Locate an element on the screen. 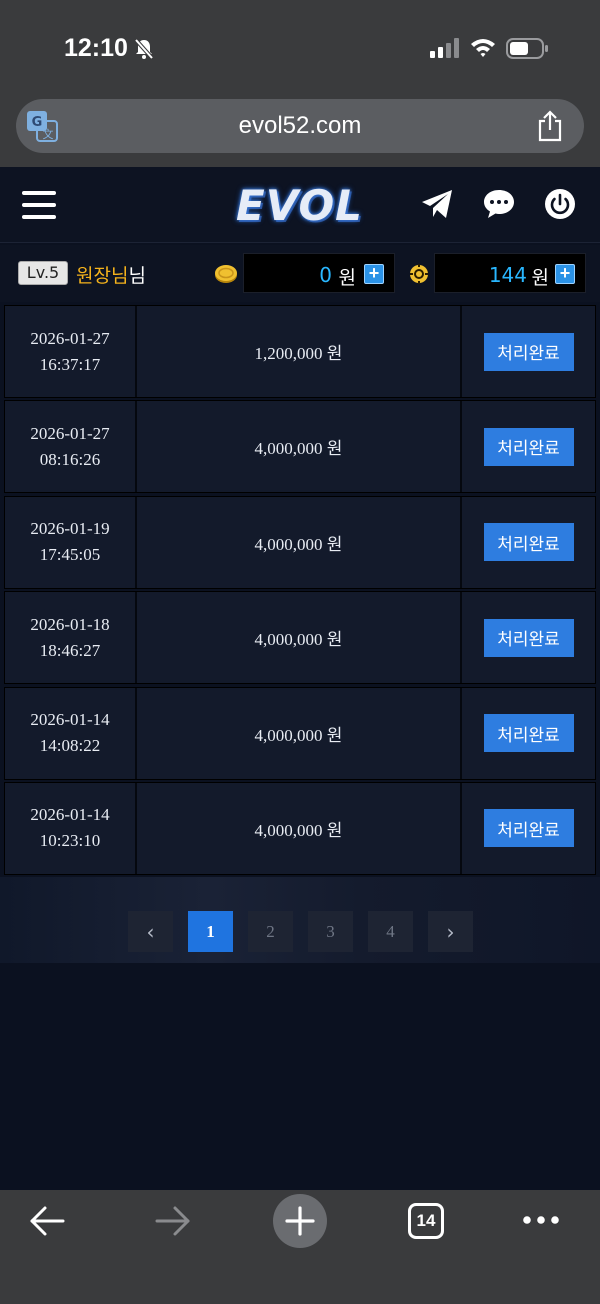 The width and height of the screenshot is (600, 1304). chat-icon is located at coordinates (499, 204).